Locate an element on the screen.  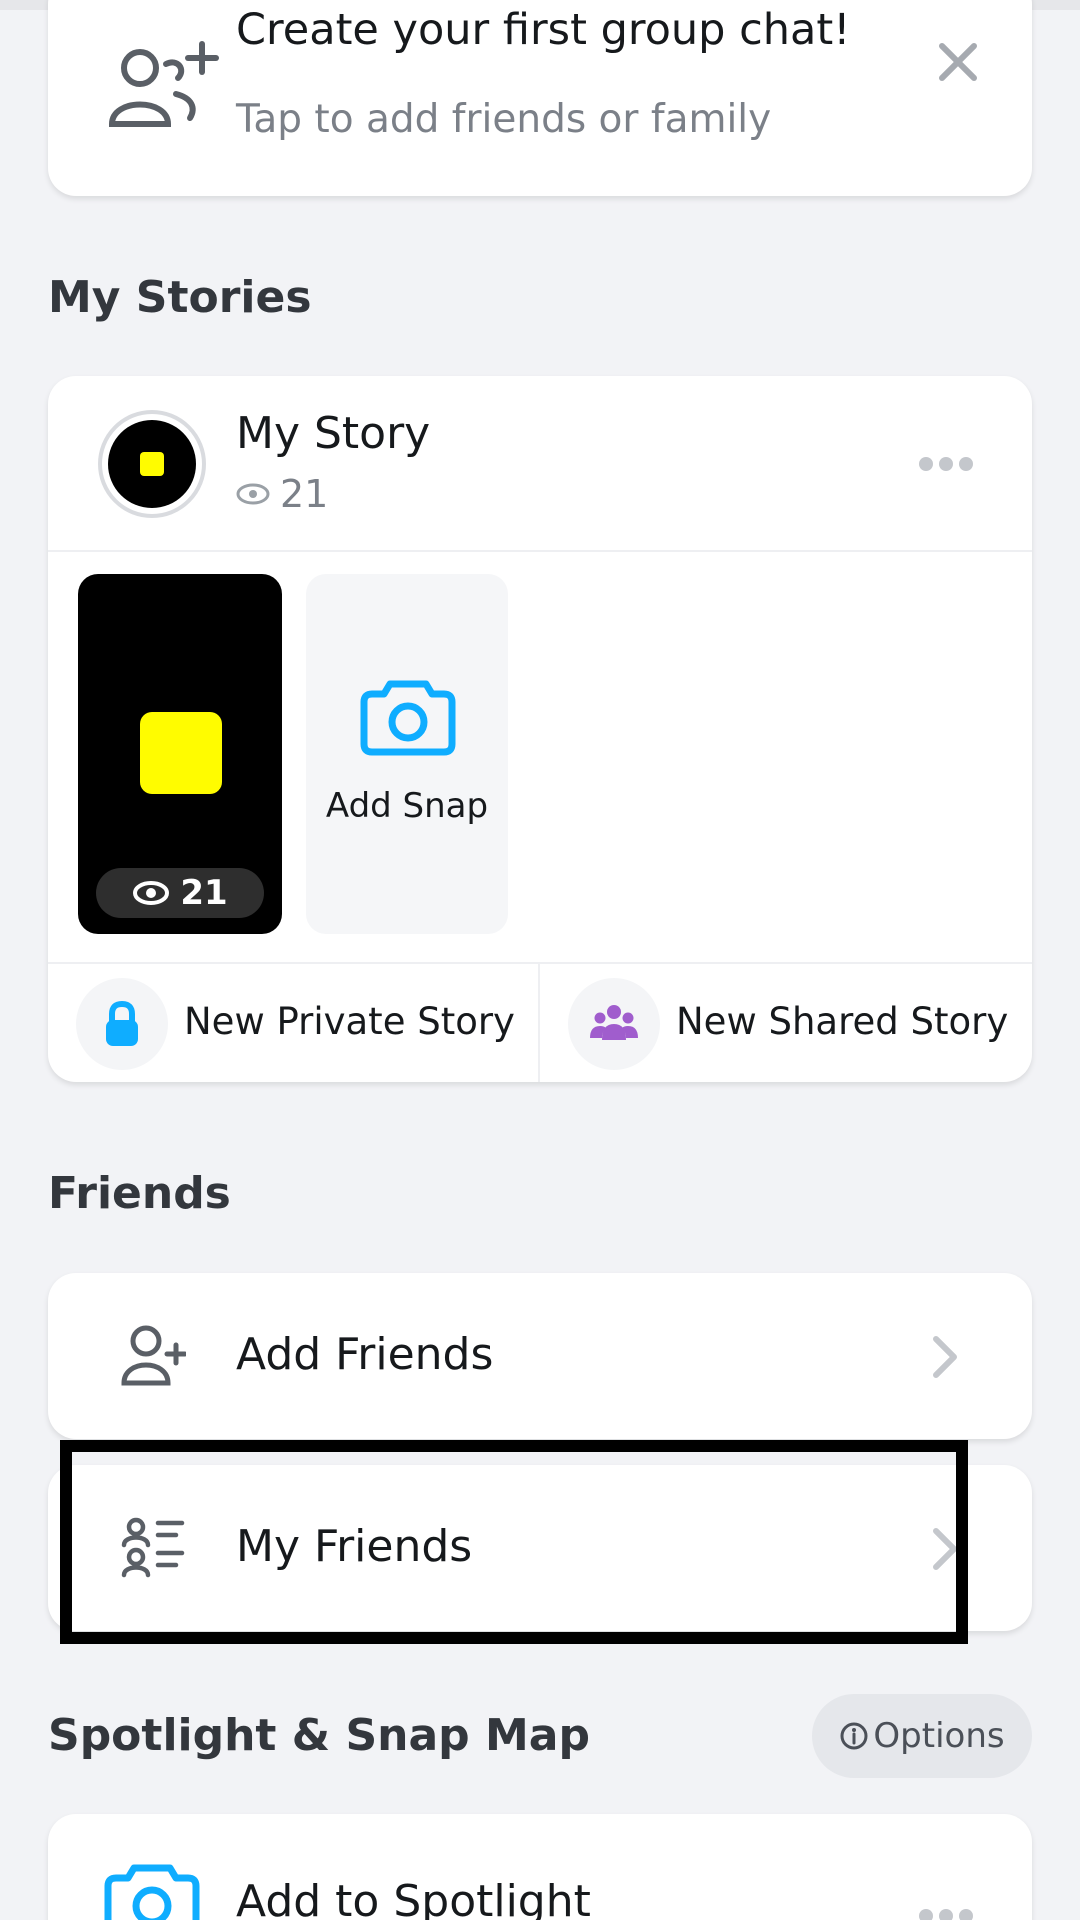
people-icon is located at coordinates (614, 1022).